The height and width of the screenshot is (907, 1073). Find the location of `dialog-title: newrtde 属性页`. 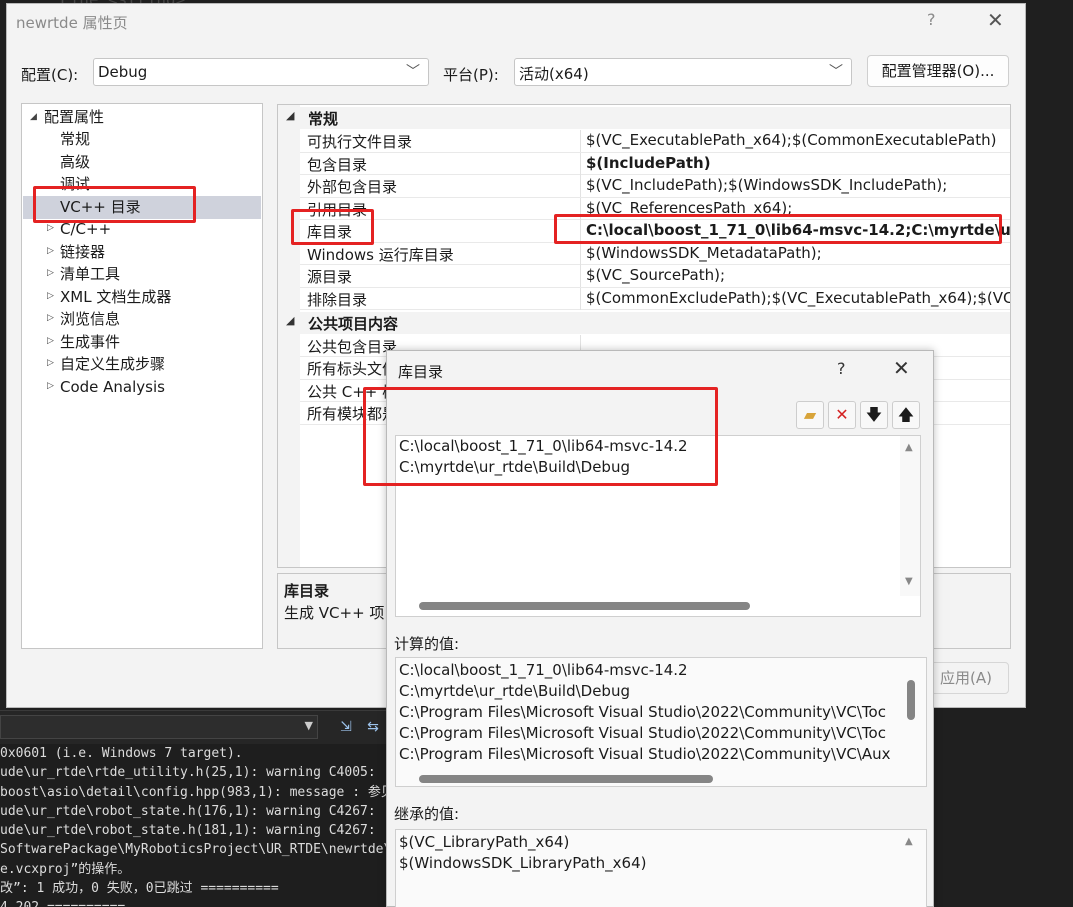

dialog-title: newrtde 属性页 is located at coordinates (72, 23).